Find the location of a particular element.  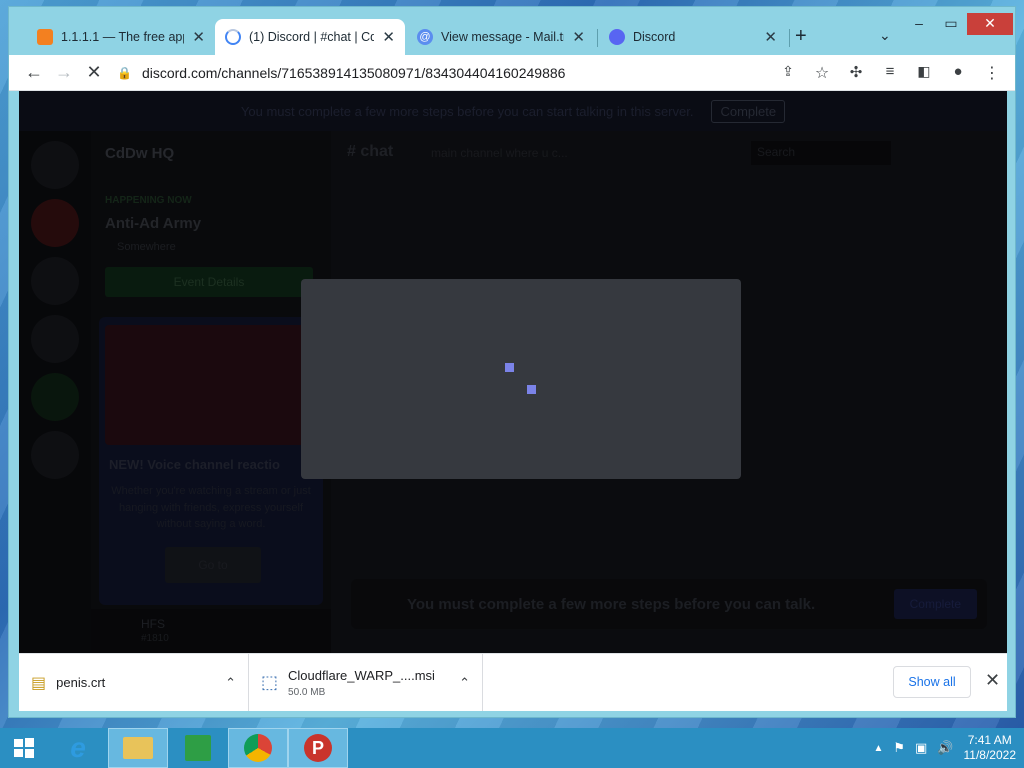

tab-label: View message - Mail.tm is located at coordinates (502, 37).